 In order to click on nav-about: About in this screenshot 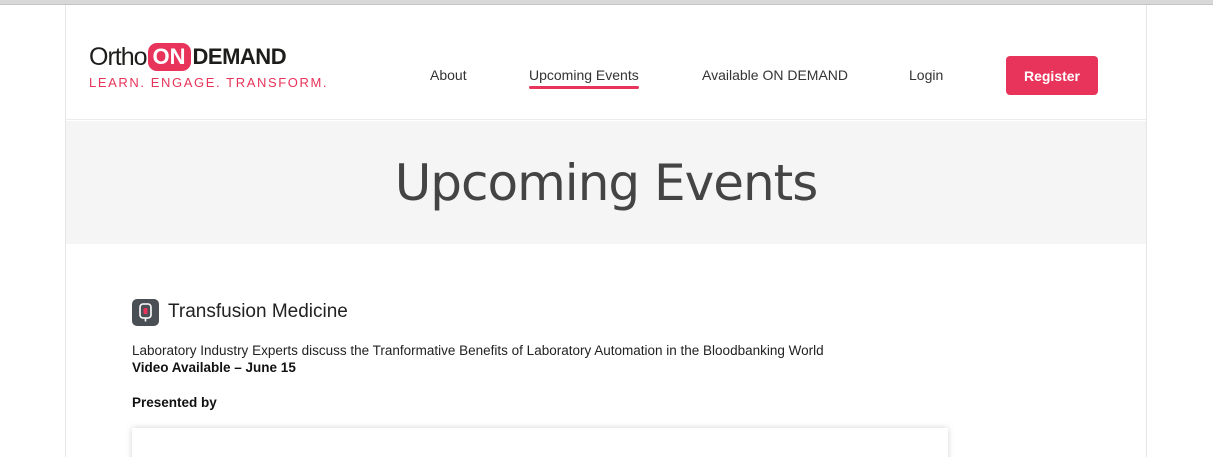, I will do `click(448, 75)`.